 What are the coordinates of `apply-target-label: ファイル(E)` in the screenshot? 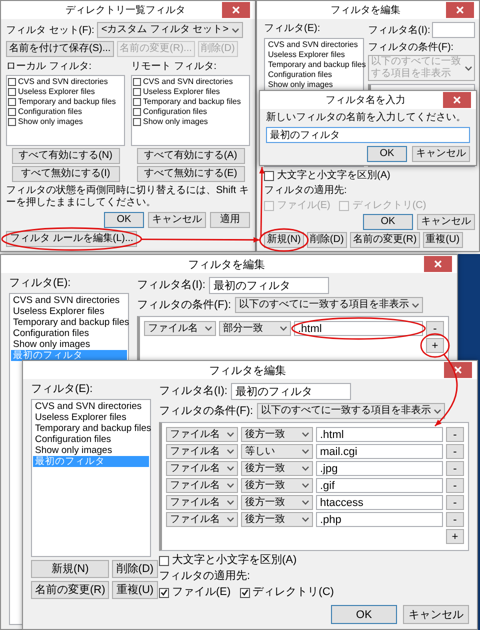 It's located at (201, 592).